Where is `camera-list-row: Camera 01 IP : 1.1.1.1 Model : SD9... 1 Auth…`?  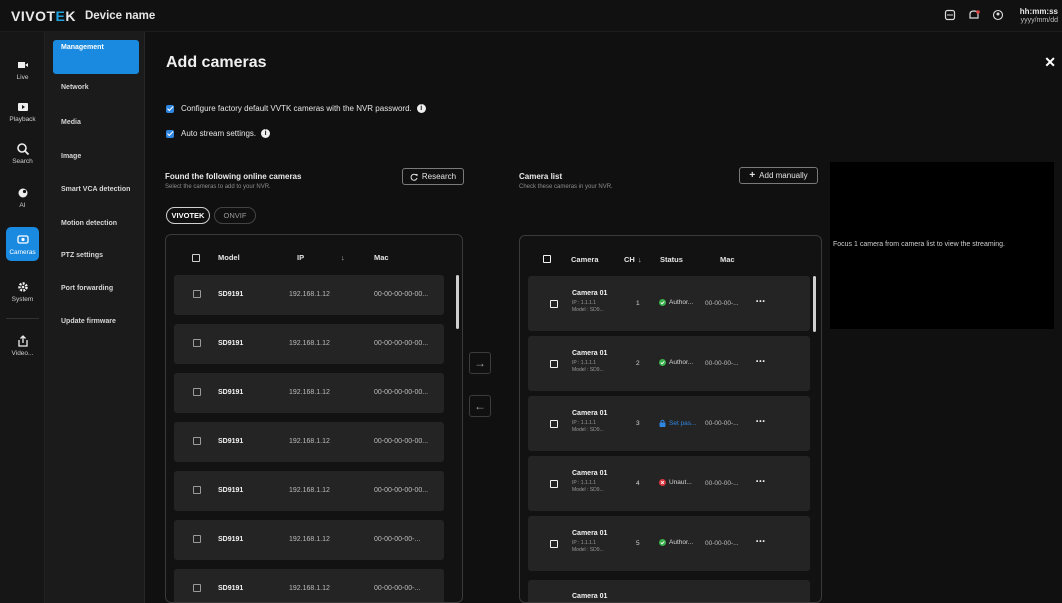
camera-list-row: Camera 01 IP : 1.1.1.1 Model : SD9... 1 Auth… is located at coordinates (669, 303).